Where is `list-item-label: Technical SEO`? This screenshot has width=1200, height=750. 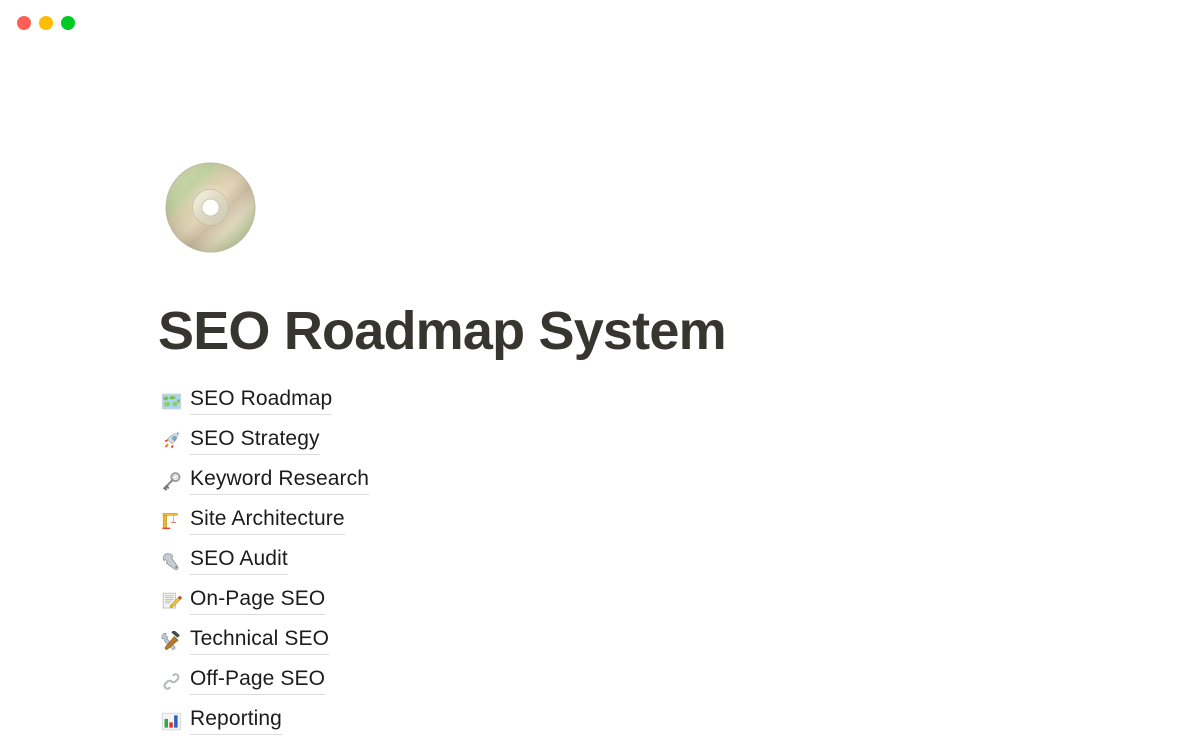
list-item-label: Technical SEO is located at coordinates (260, 641).